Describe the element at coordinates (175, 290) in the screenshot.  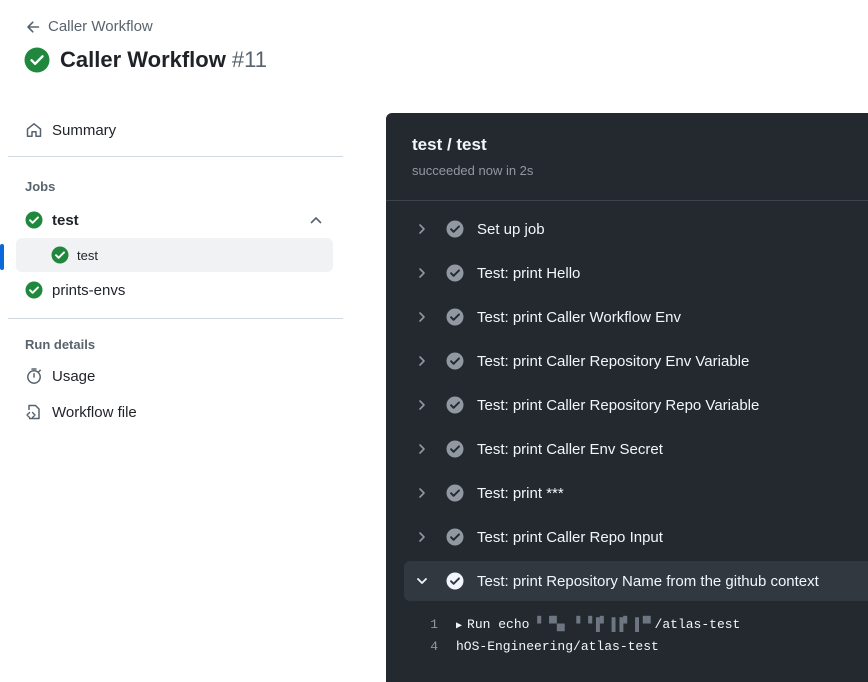
I see `job-prints-envs: prints-envs` at that location.